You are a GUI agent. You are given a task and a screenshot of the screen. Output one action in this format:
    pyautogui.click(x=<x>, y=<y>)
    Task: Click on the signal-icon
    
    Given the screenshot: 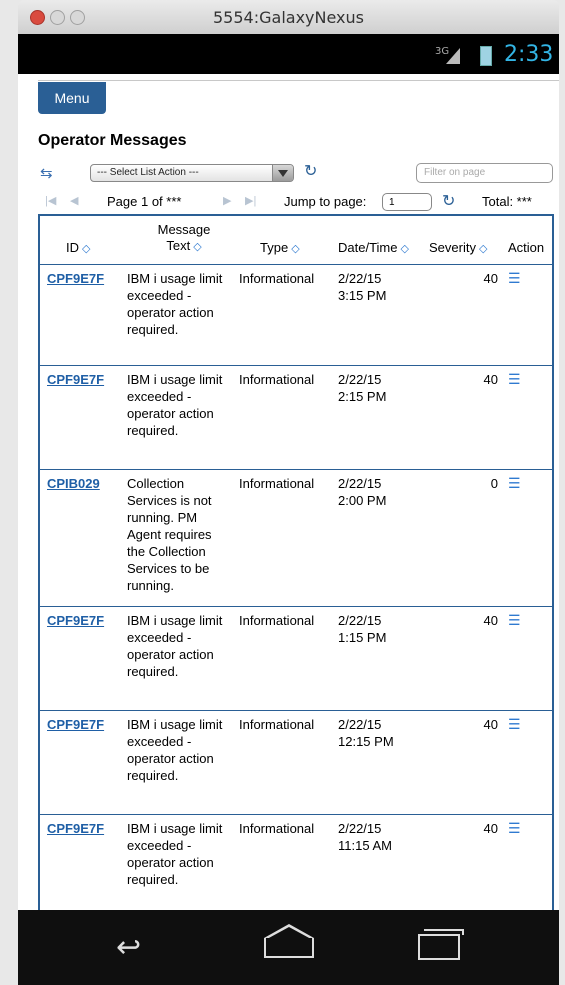 What is the action you would take?
    pyautogui.click(x=453, y=56)
    